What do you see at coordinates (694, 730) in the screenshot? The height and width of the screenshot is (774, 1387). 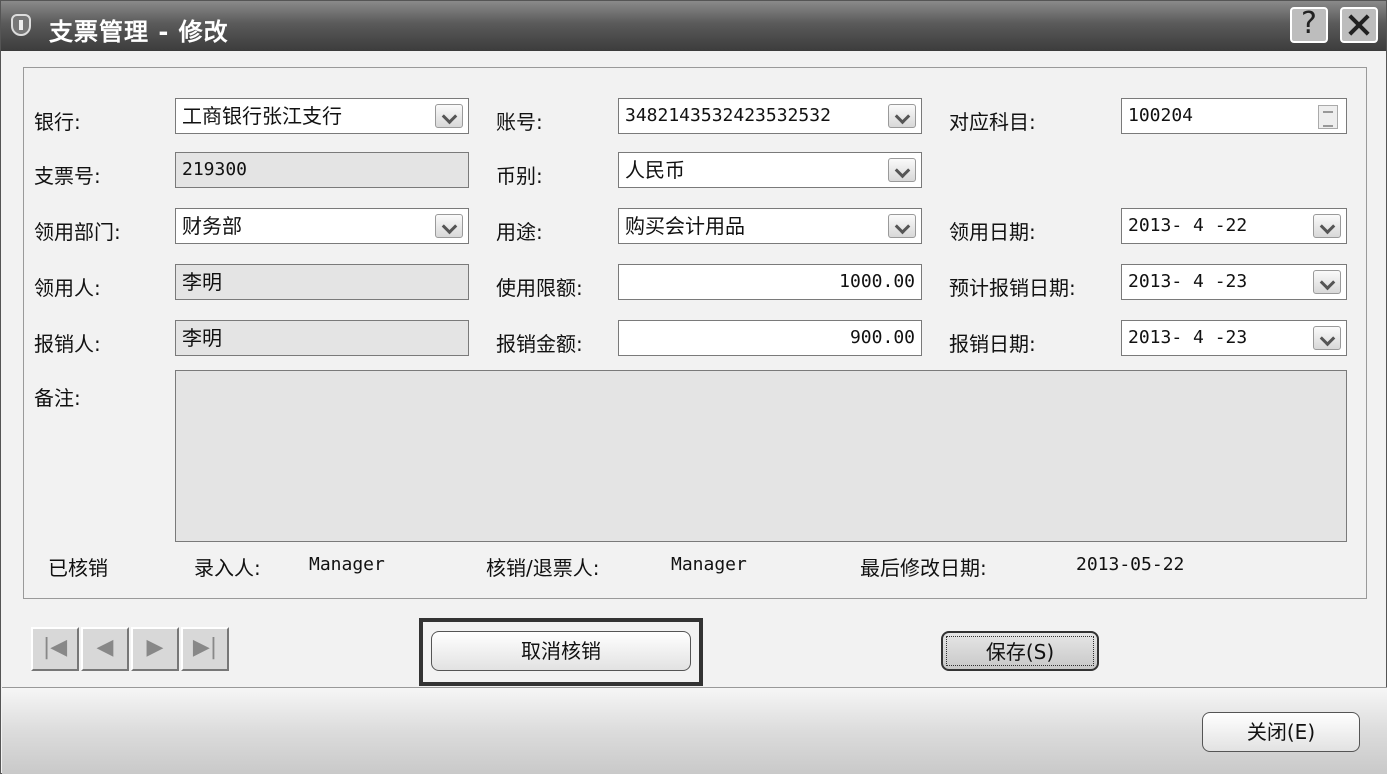 I see `bottom-bar: 关闭(E)` at bounding box center [694, 730].